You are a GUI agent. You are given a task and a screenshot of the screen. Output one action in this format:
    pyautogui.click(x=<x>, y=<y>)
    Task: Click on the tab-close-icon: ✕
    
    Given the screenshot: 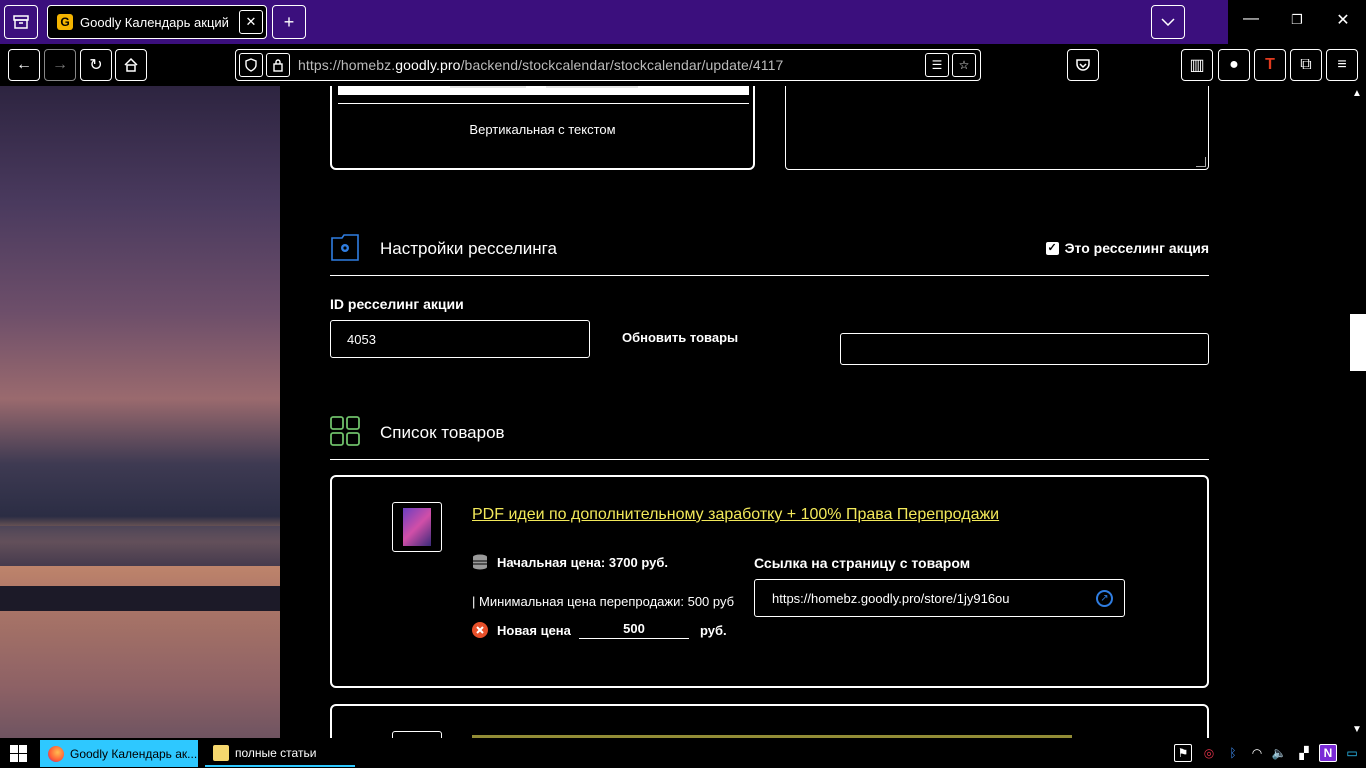 What is the action you would take?
    pyautogui.click(x=251, y=22)
    